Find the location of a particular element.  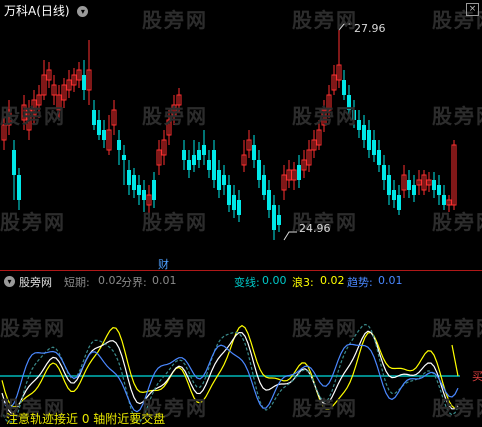

chart-title: 万科A(日线) ▾ is located at coordinates (46, 10).